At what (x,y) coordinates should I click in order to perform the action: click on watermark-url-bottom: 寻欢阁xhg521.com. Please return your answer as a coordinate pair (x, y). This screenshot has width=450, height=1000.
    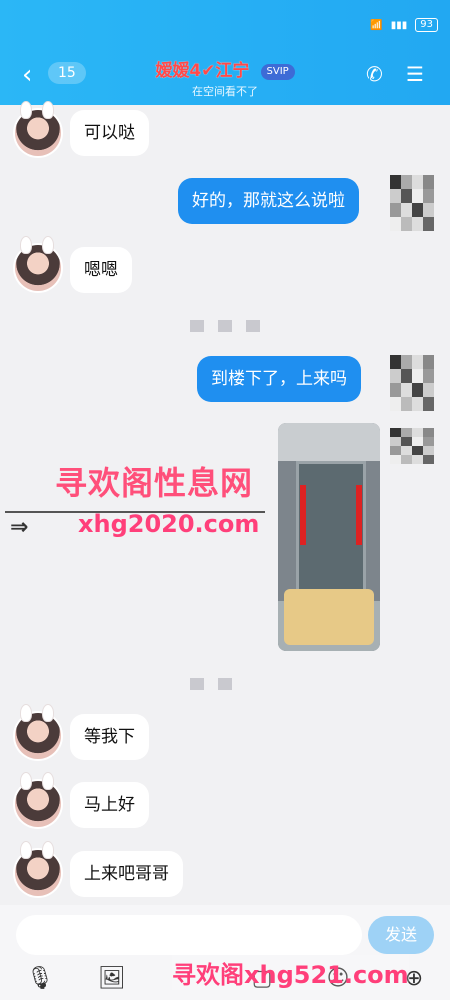
    Looking at the image, I should click on (290, 972).